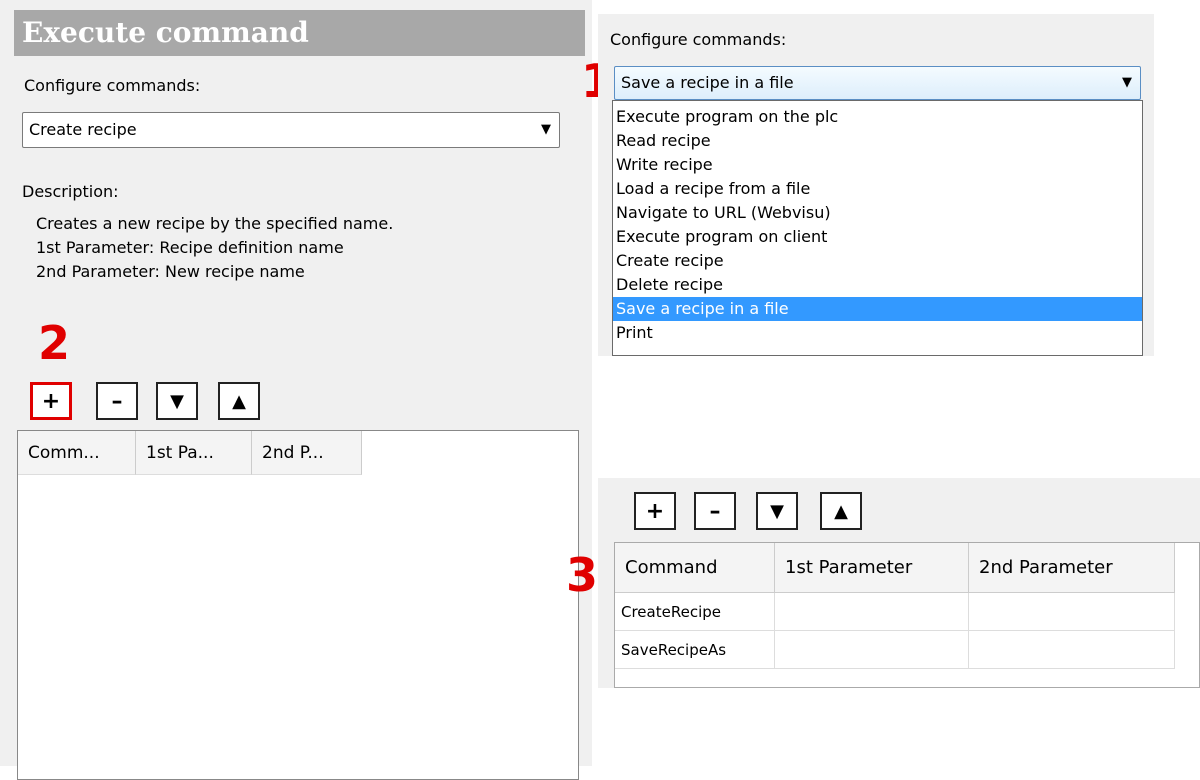 The image size is (1200, 780). What do you see at coordinates (872, 568) in the screenshot?
I see `column-header-param1: 1st Parameter` at bounding box center [872, 568].